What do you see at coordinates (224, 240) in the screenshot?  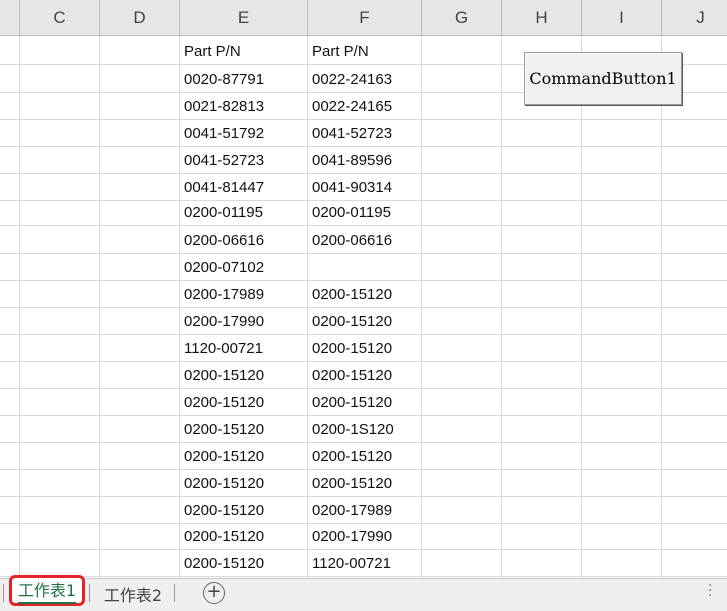 I see `cell-e8: 0200-06616` at bounding box center [224, 240].